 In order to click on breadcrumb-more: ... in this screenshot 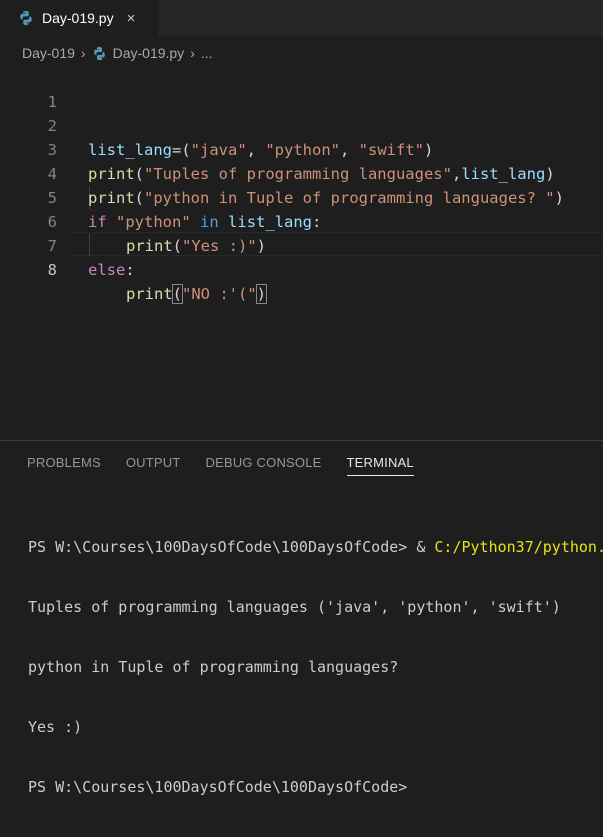, I will do `click(207, 53)`.